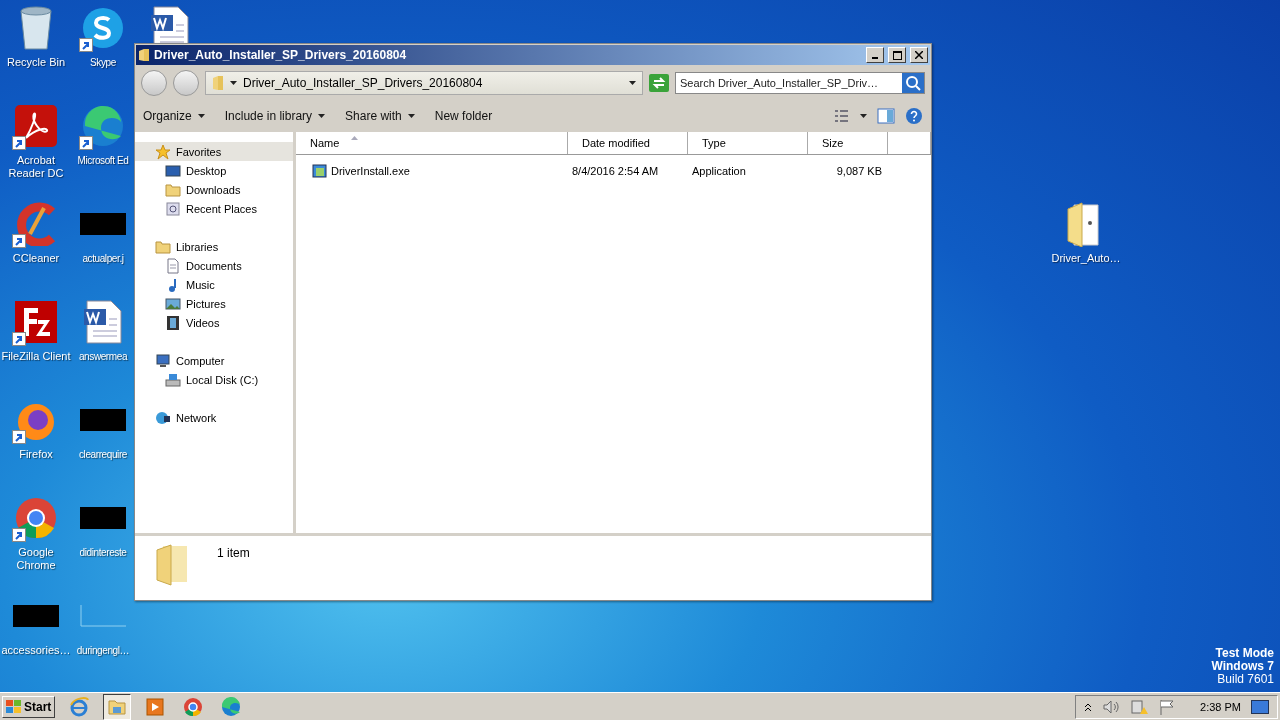 This screenshot has width=1280, height=720. I want to click on taskbar-app, so click(117, 706).